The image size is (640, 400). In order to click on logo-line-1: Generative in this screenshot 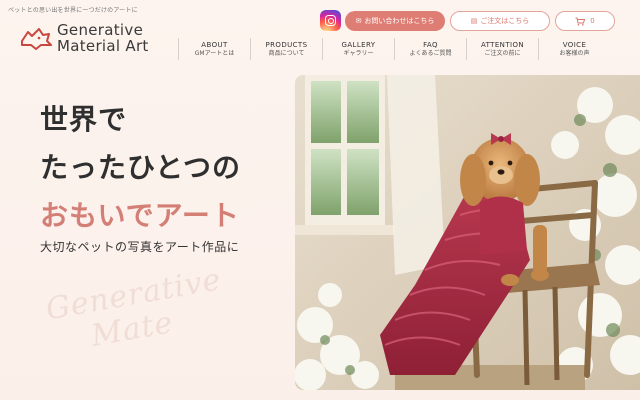, I will do `click(100, 30)`.